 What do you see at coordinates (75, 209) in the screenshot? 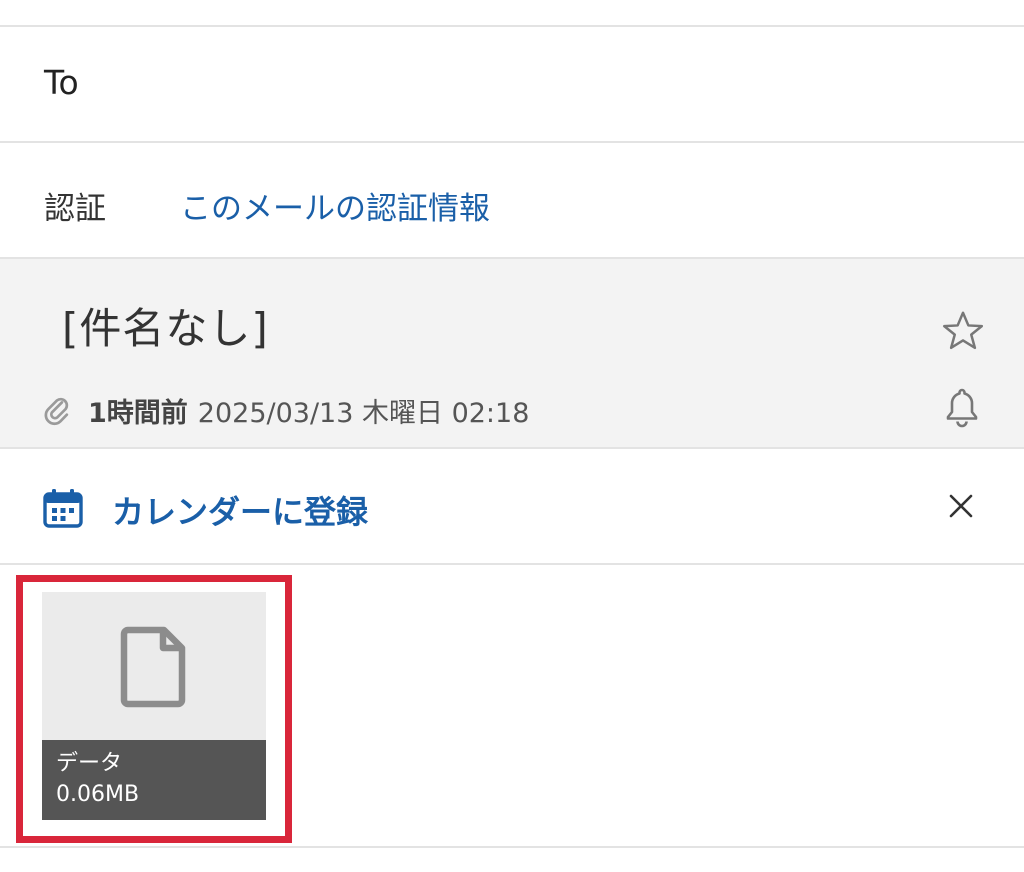
I see `auth-label: 認証` at bounding box center [75, 209].